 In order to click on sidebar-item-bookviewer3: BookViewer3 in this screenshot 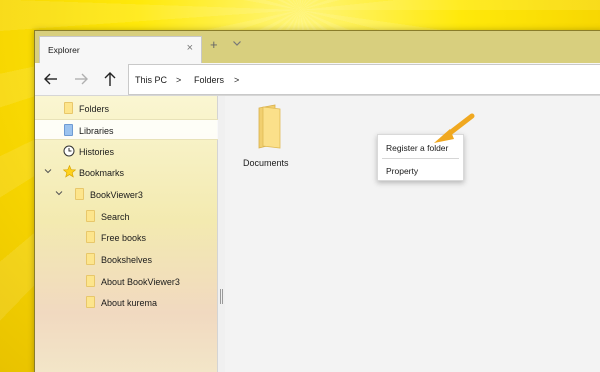, I will do `click(126, 194)`.